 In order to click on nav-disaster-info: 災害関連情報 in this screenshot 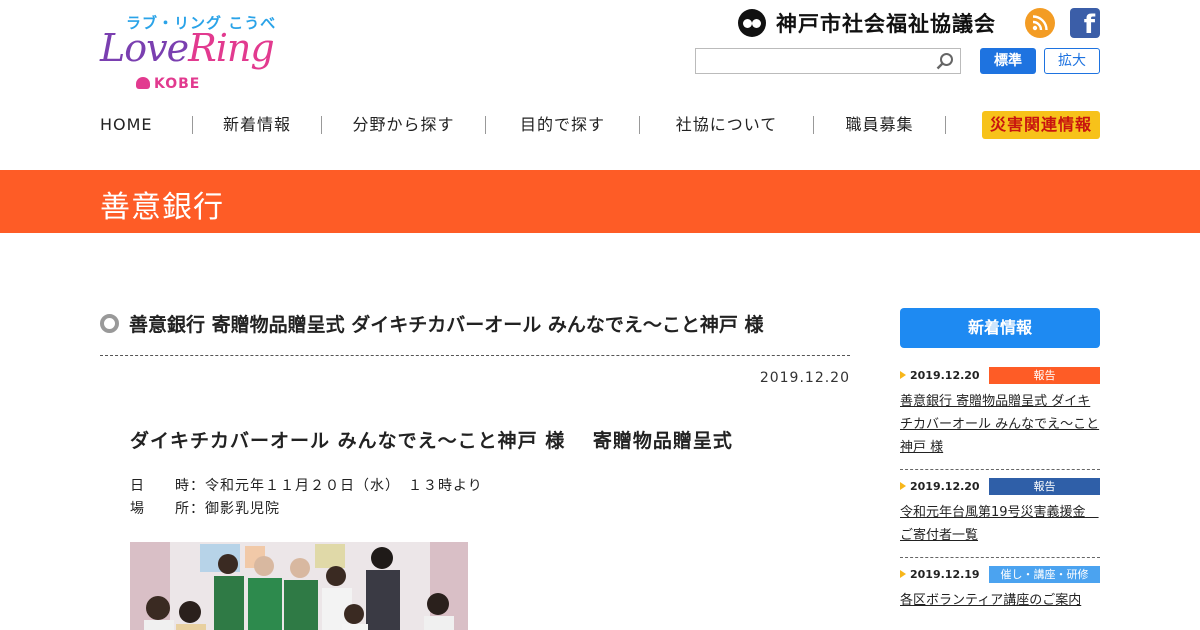, I will do `click(1040, 125)`.